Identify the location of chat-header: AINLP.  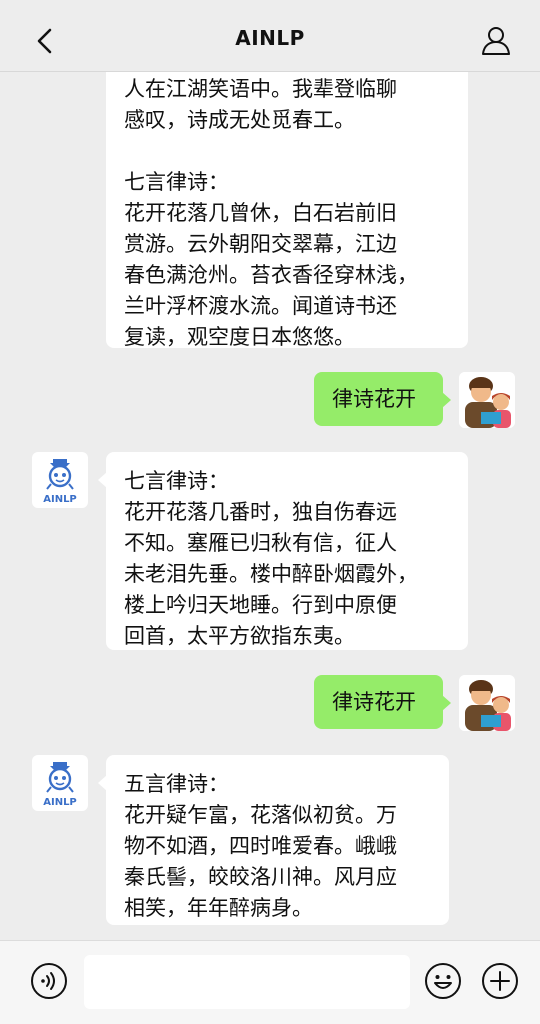
(270, 36).